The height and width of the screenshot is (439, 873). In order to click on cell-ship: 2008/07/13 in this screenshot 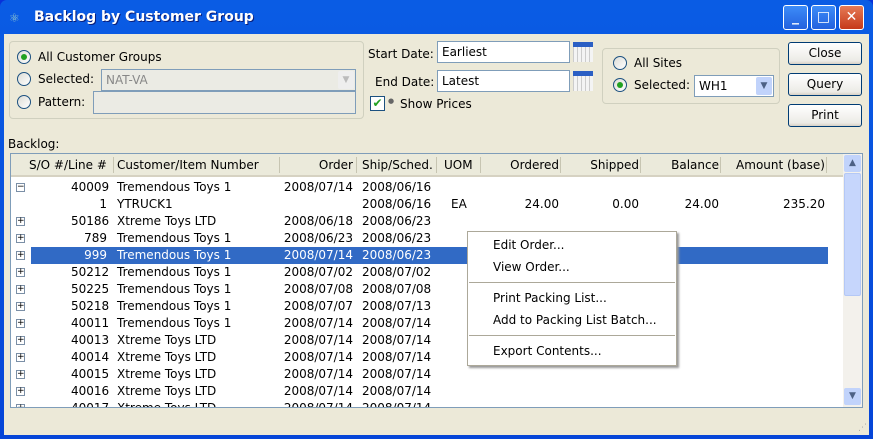, I will do `click(397, 306)`.